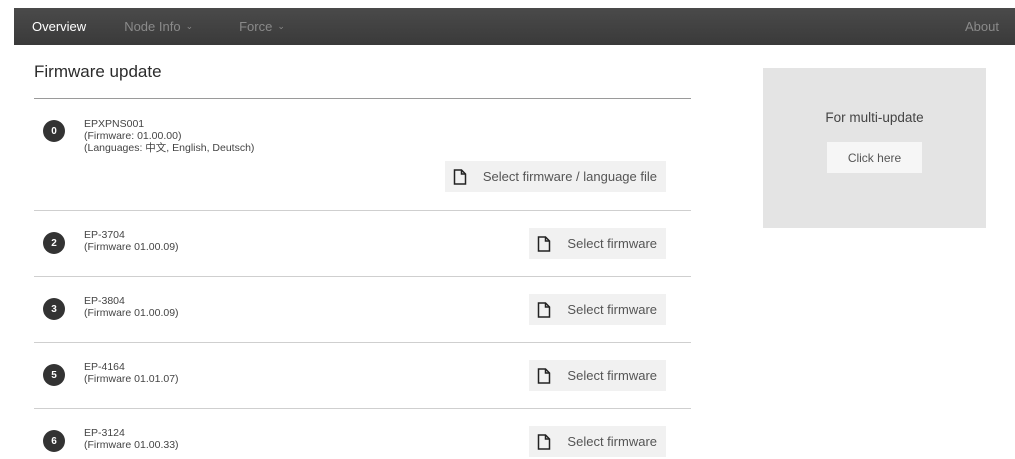 The image size is (1015, 459). I want to click on nav-overview: Overview, so click(59, 26).